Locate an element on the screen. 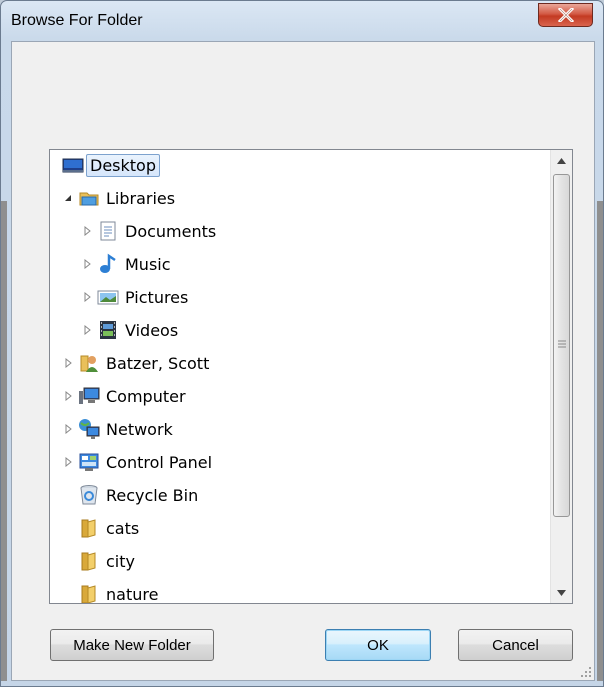 The image size is (604, 687). frame-edge-left is located at coordinates (4, 441).